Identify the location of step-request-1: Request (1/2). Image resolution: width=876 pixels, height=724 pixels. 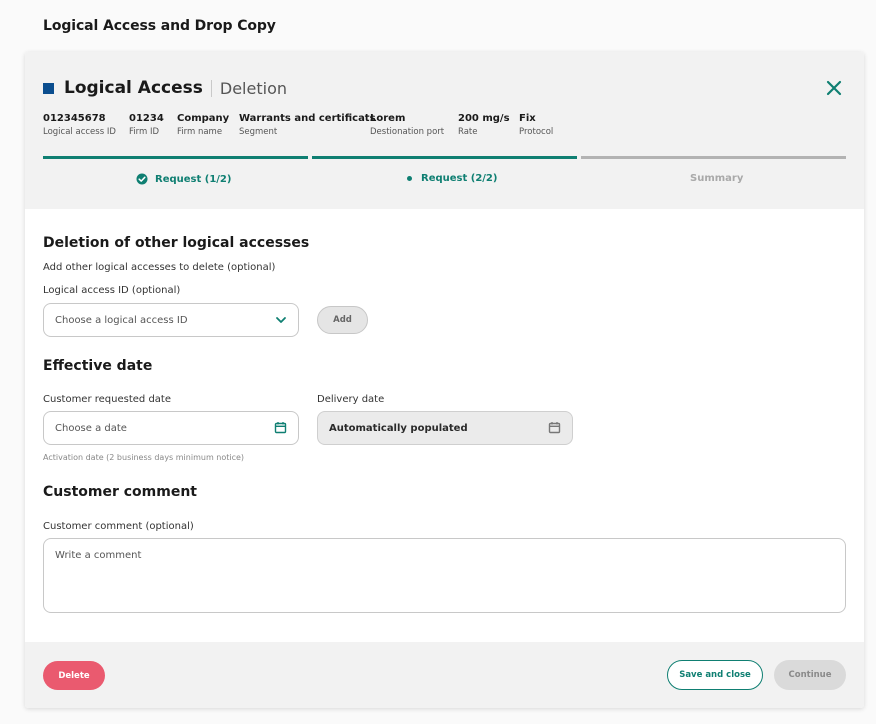
(183, 179).